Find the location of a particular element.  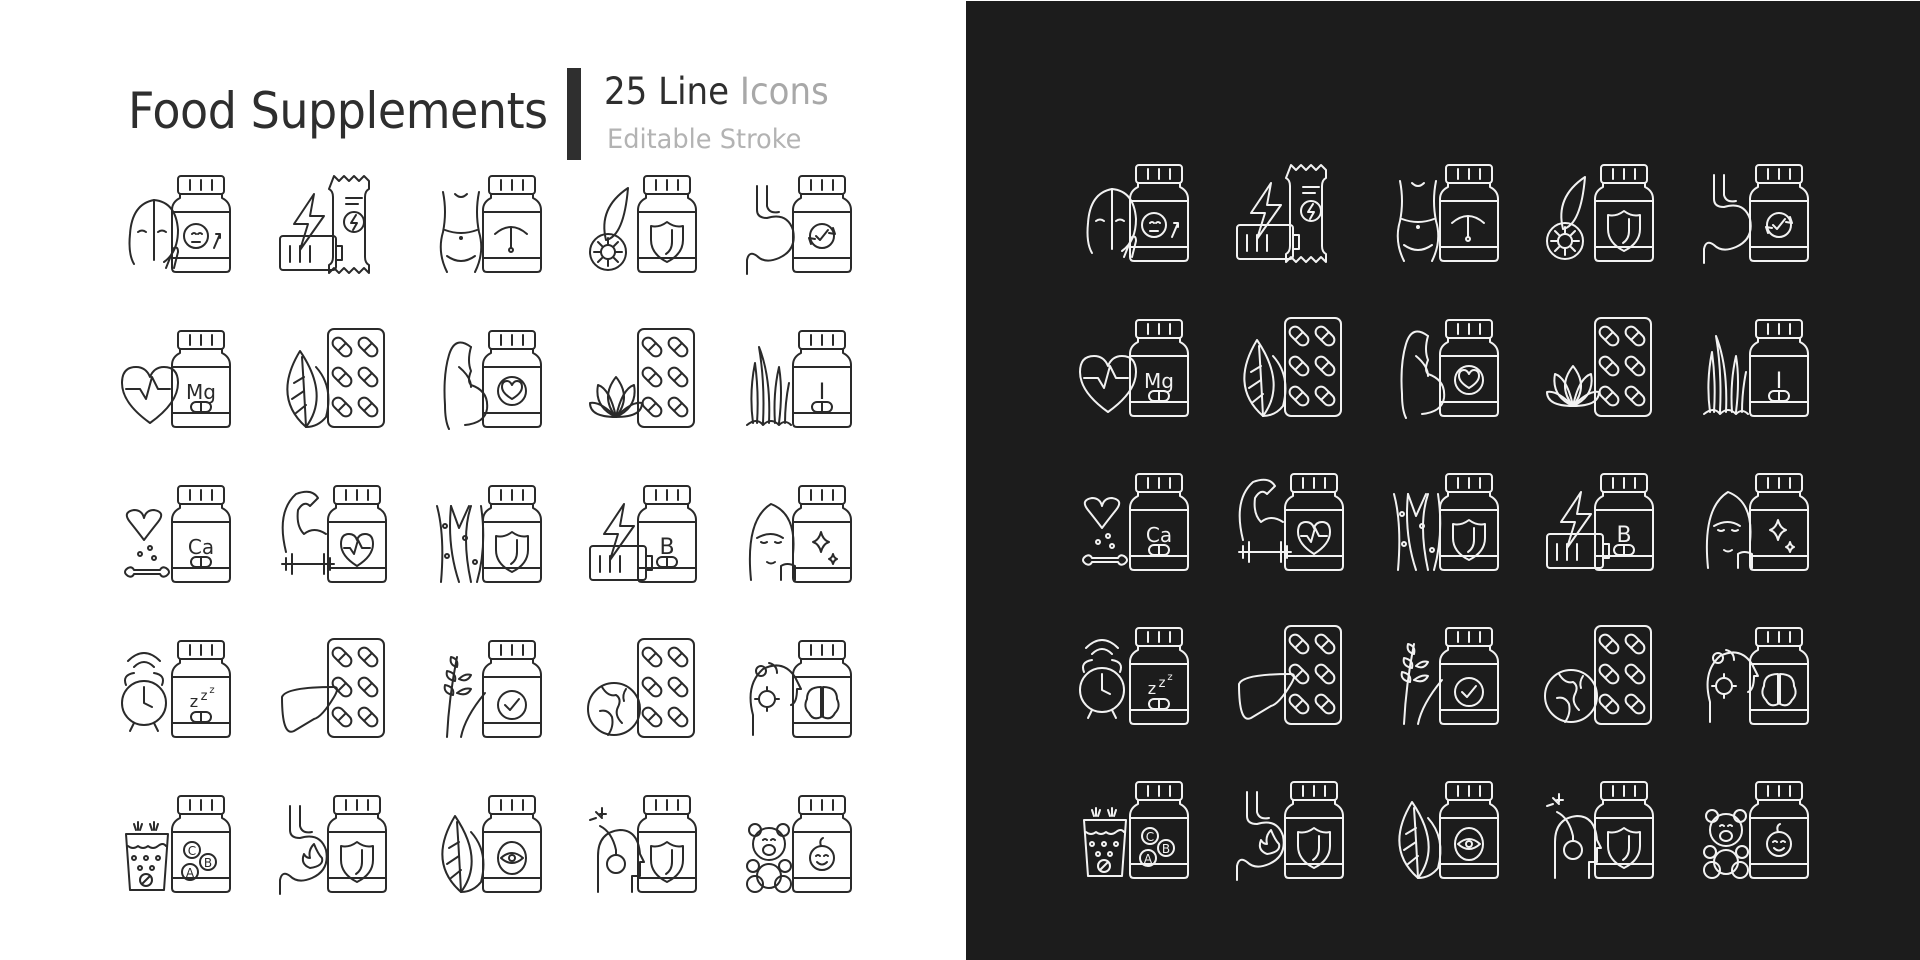

lotus-pills-icon is located at coordinates (1598, 368).